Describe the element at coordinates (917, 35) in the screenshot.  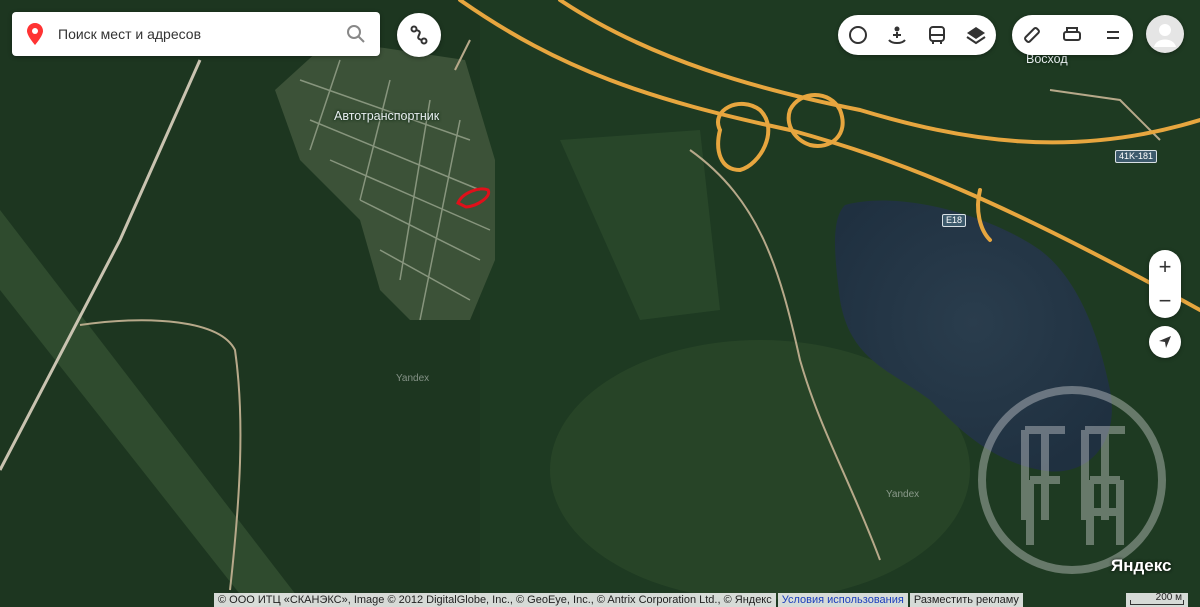
I see `layers-toolbar` at that location.